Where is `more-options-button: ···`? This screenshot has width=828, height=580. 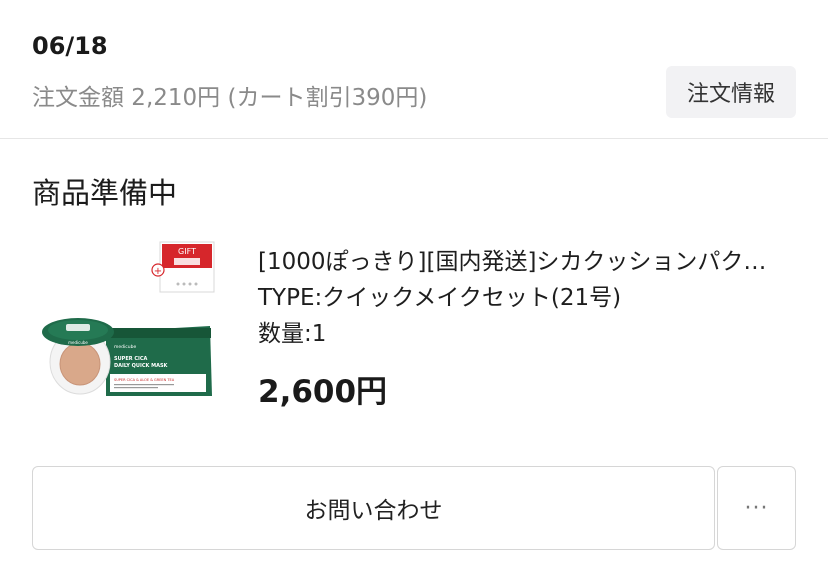
more-options-button: ··· is located at coordinates (756, 508).